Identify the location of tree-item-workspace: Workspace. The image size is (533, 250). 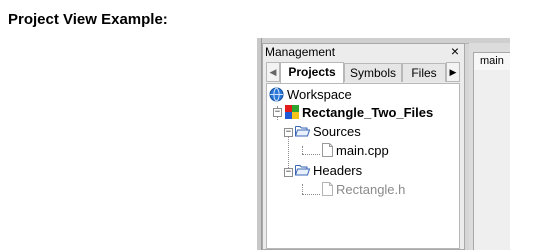
(310, 94).